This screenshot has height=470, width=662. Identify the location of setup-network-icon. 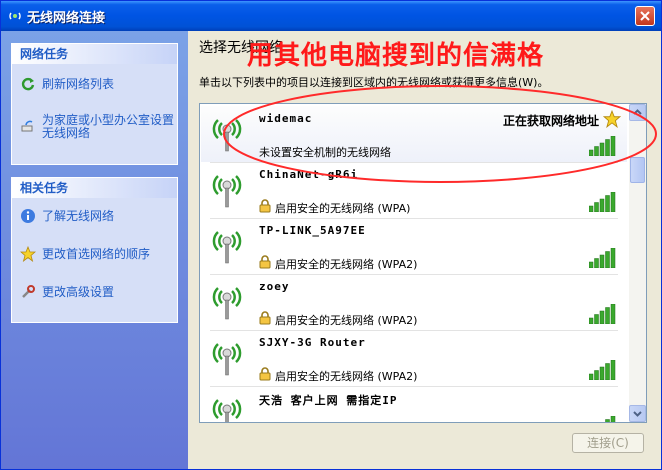
(27, 126).